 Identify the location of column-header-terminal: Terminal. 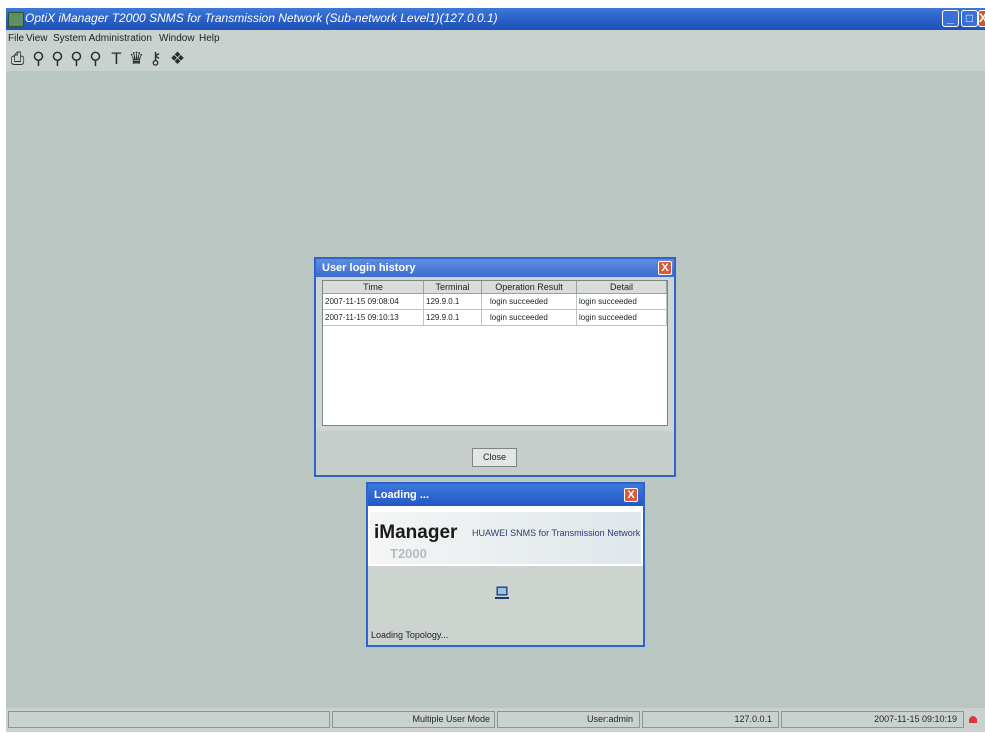
(453, 287).